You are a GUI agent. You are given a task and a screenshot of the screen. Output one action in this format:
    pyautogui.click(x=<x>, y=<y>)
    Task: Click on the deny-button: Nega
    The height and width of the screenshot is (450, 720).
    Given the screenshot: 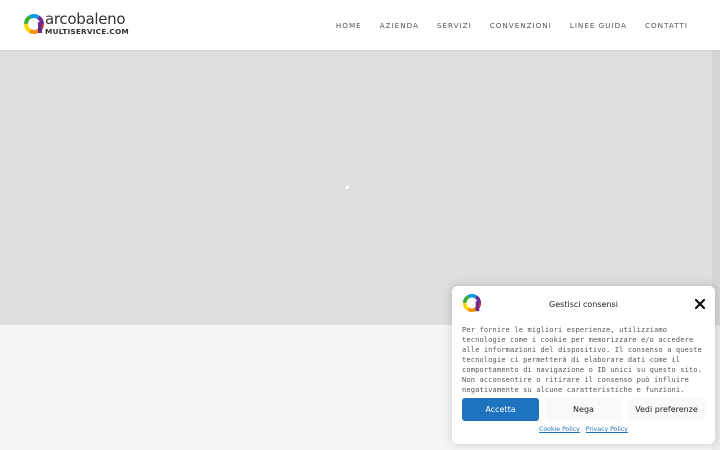 What is the action you would take?
    pyautogui.click(x=583, y=409)
    